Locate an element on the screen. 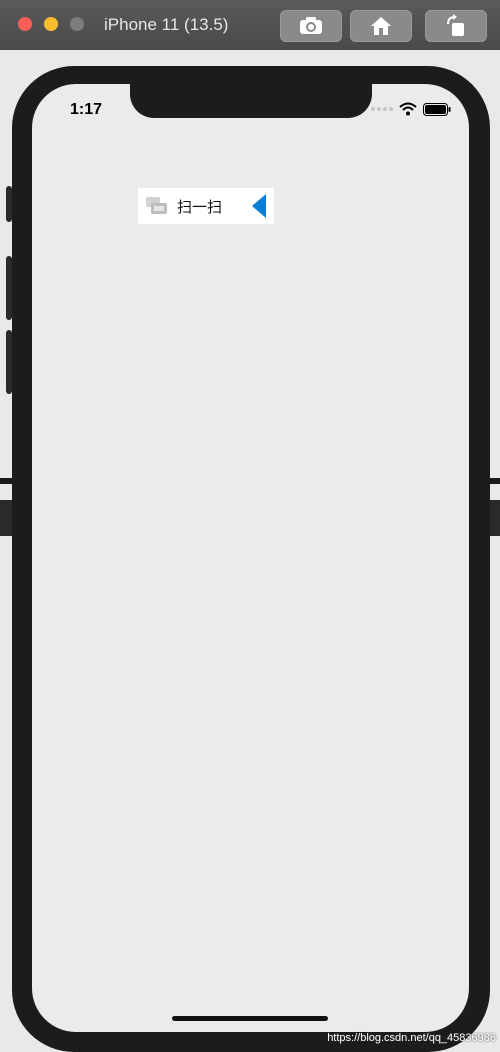 Image resolution: width=500 pixels, height=1052 pixels. screenshot-button is located at coordinates (311, 26).